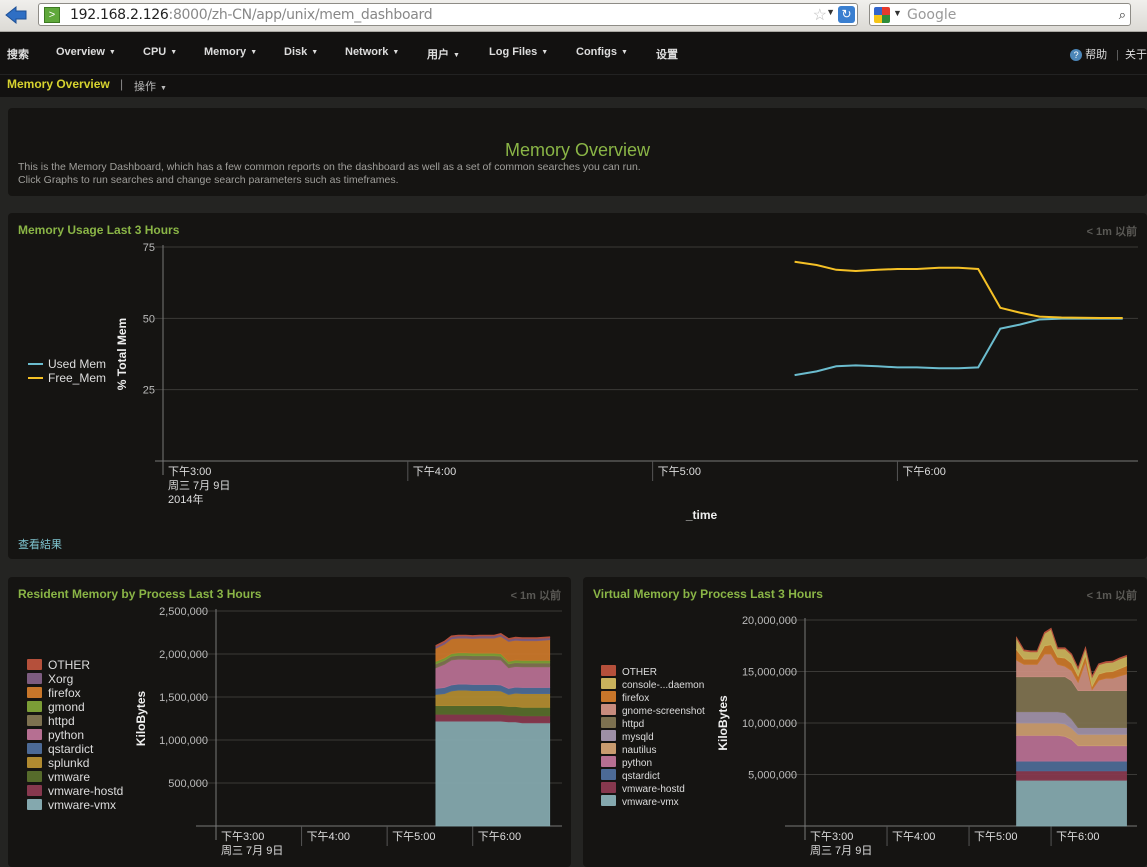 Image resolution: width=1147 pixels, height=867 pixels. What do you see at coordinates (58, 84) in the screenshot?
I see `view-title: Memory Overview` at bounding box center [58, 84].